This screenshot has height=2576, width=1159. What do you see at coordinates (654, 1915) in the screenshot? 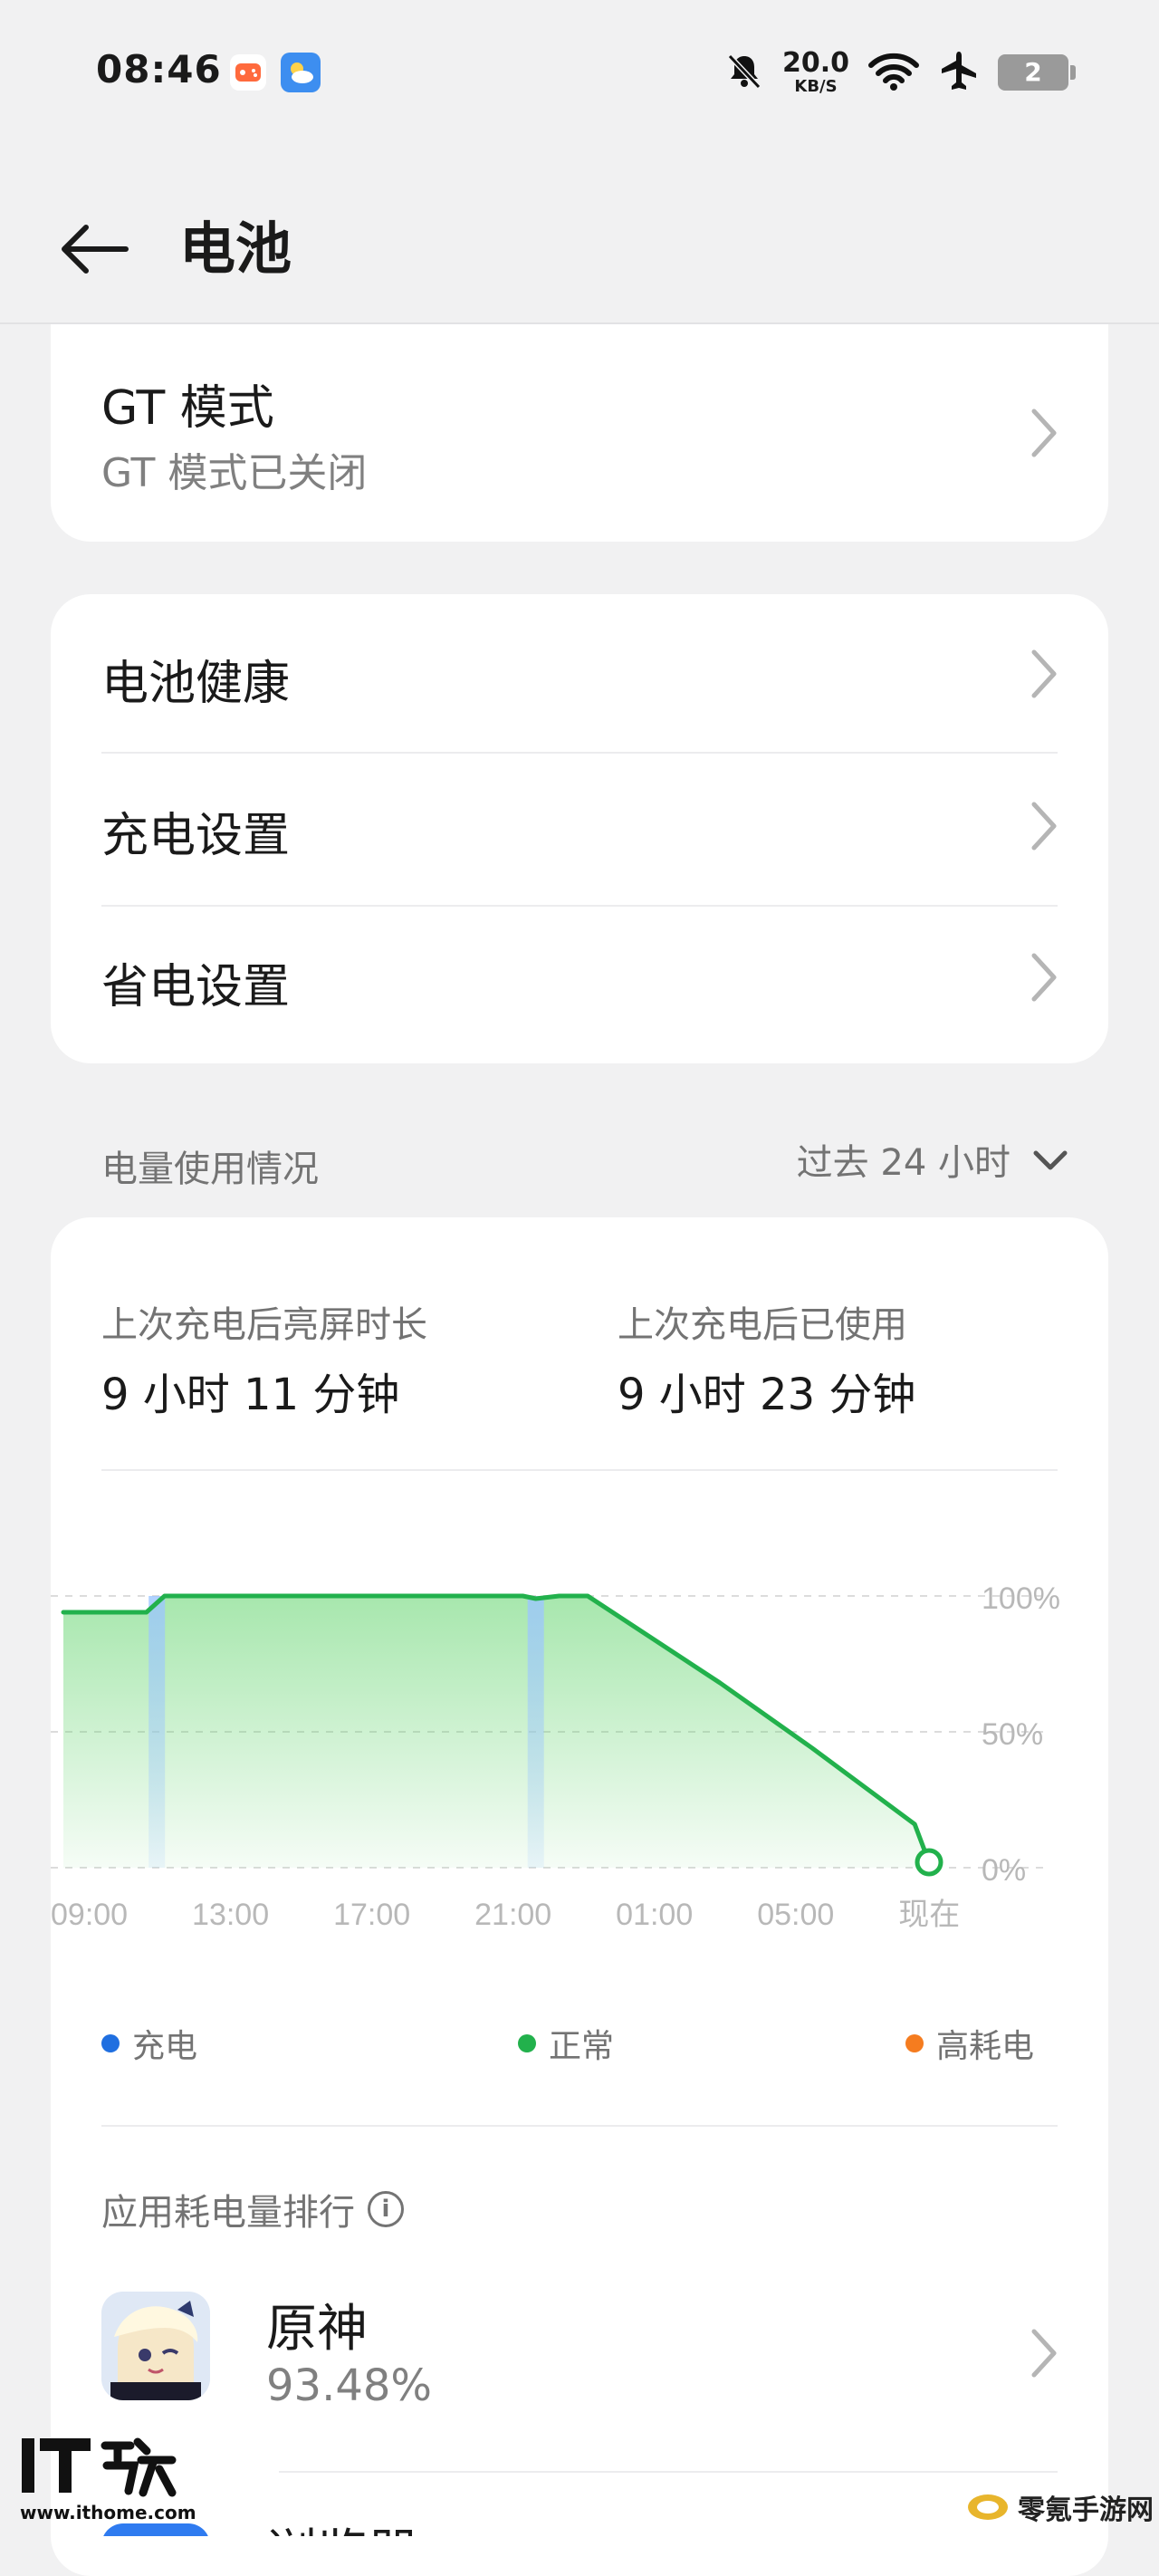
I see `x-tick-label: 01:00` at bounding box center [654, 1915].